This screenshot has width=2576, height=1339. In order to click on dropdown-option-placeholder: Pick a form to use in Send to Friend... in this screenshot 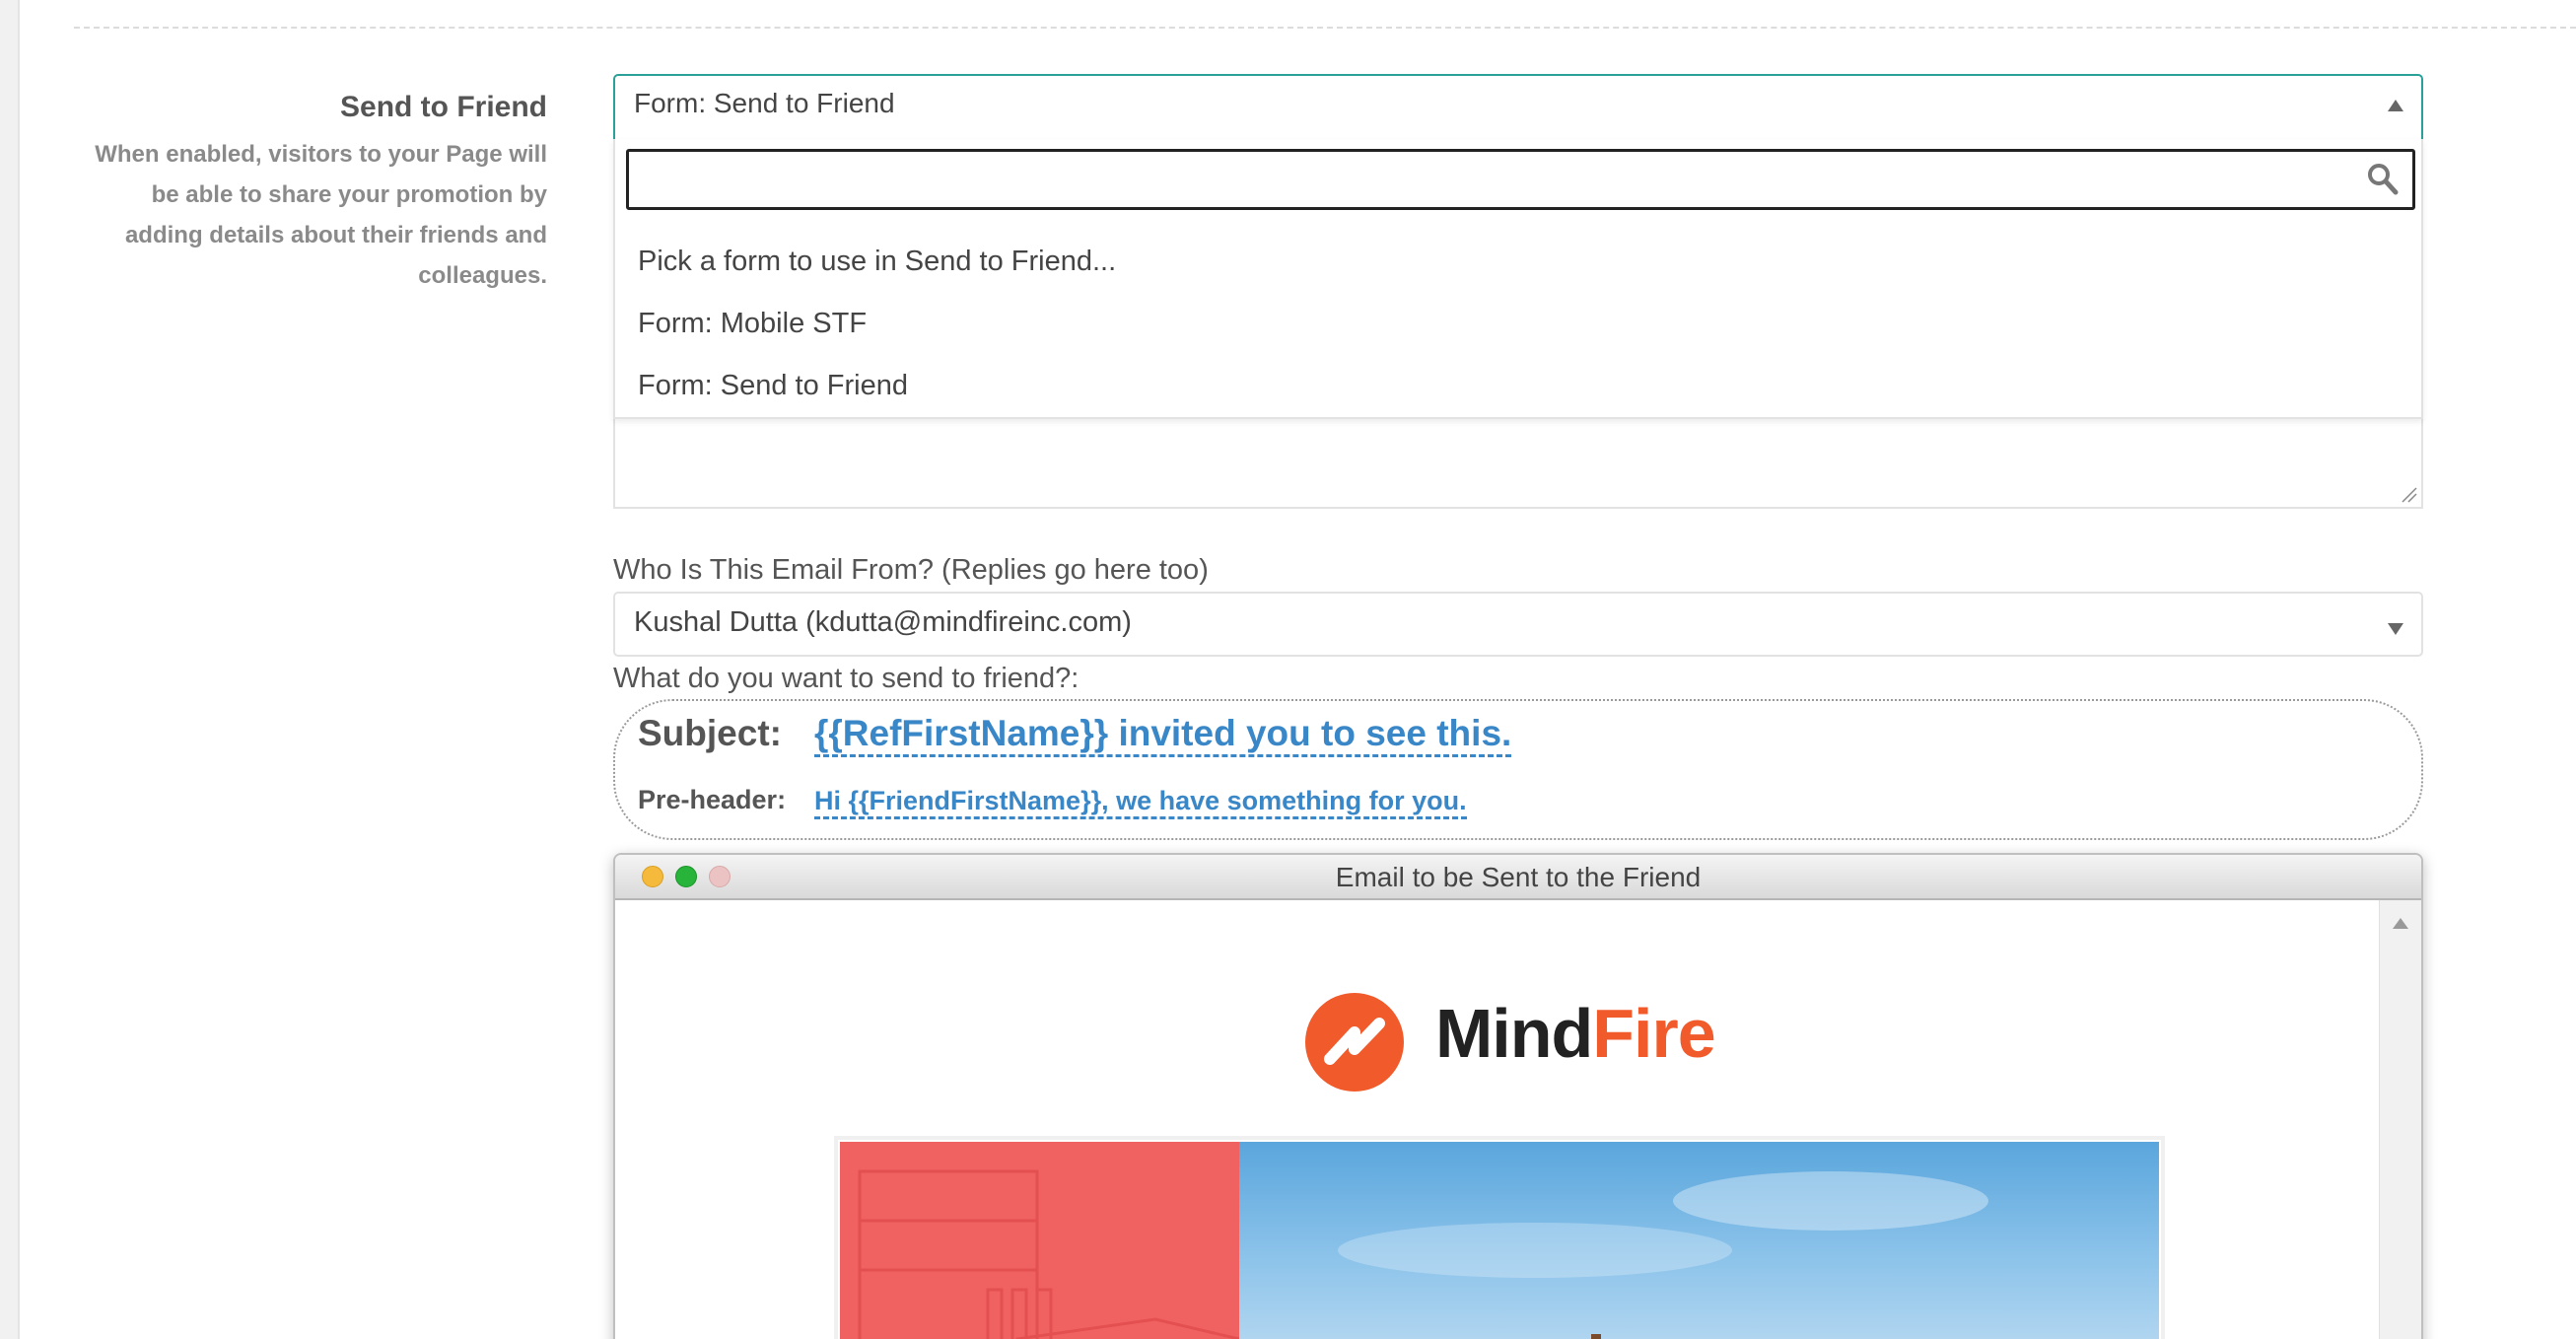, I will do `click(877, 262)`.